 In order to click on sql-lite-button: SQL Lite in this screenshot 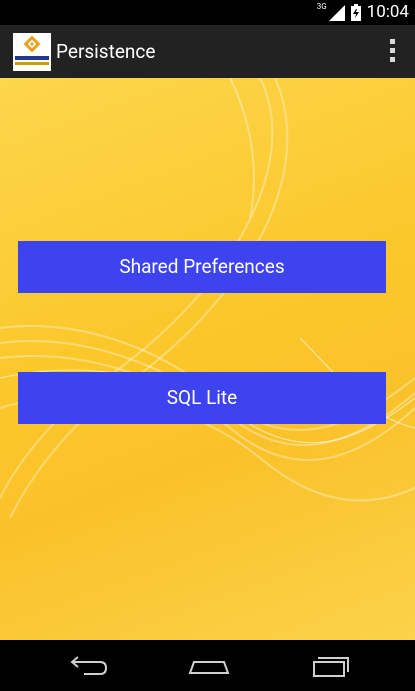, I will do `click(202, 398)`.